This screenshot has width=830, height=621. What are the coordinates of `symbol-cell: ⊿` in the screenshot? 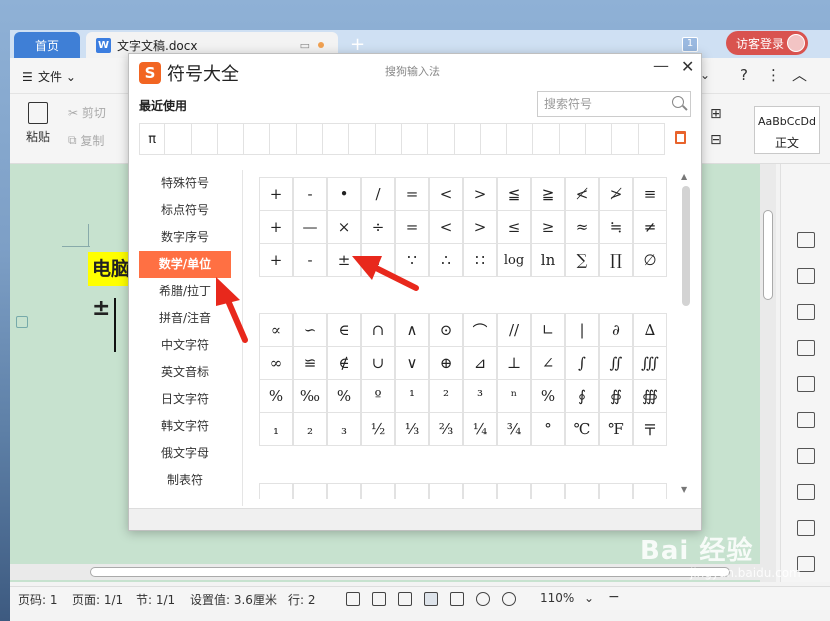 It's located at (480, 363).